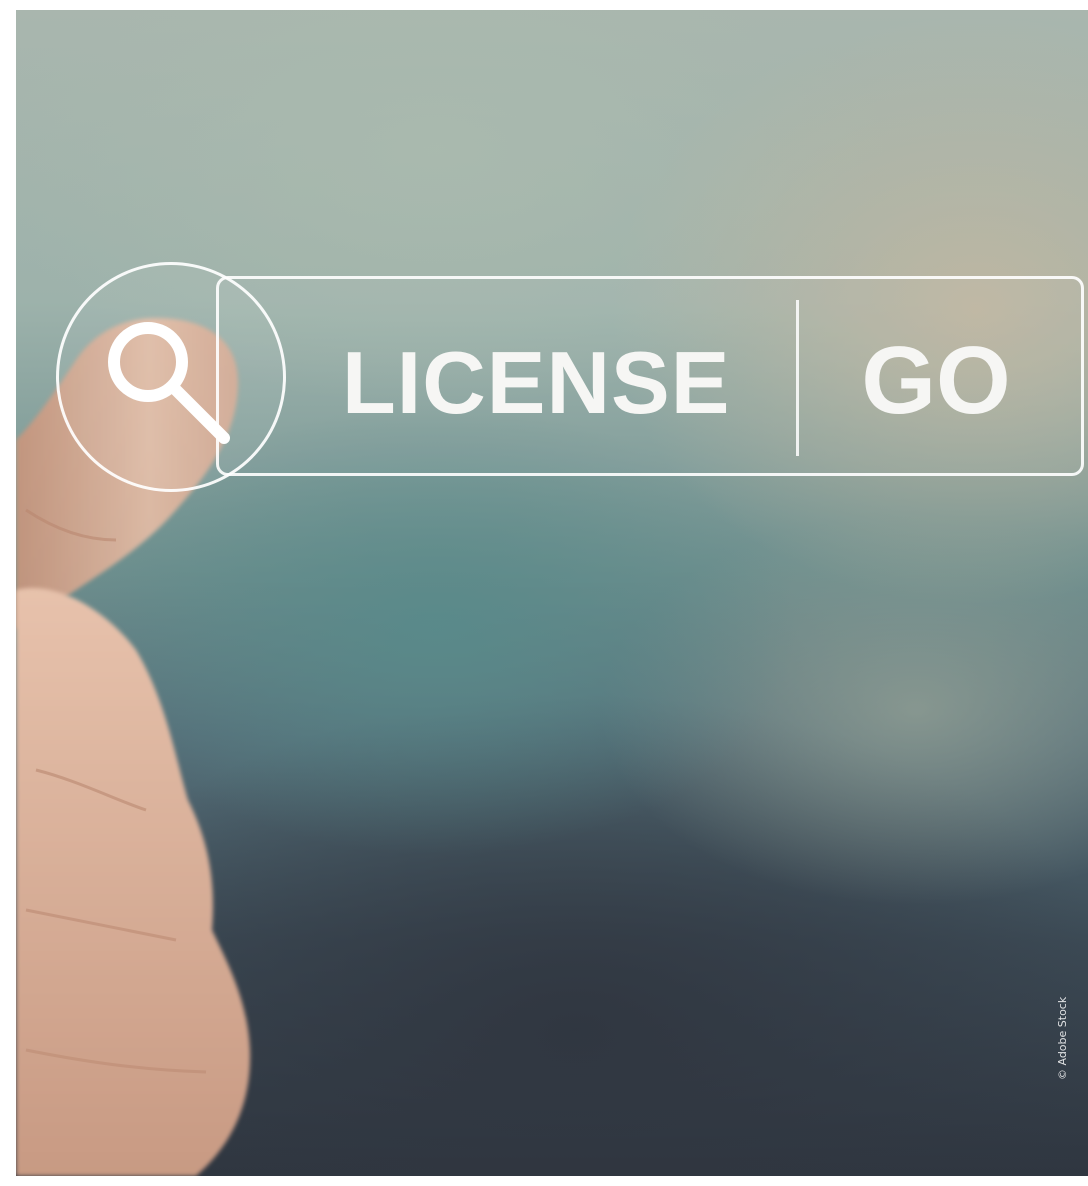  Describe the element at coordinates (536, 383) in the screenshot. I see `search-query-text: LICENSE` at that location.